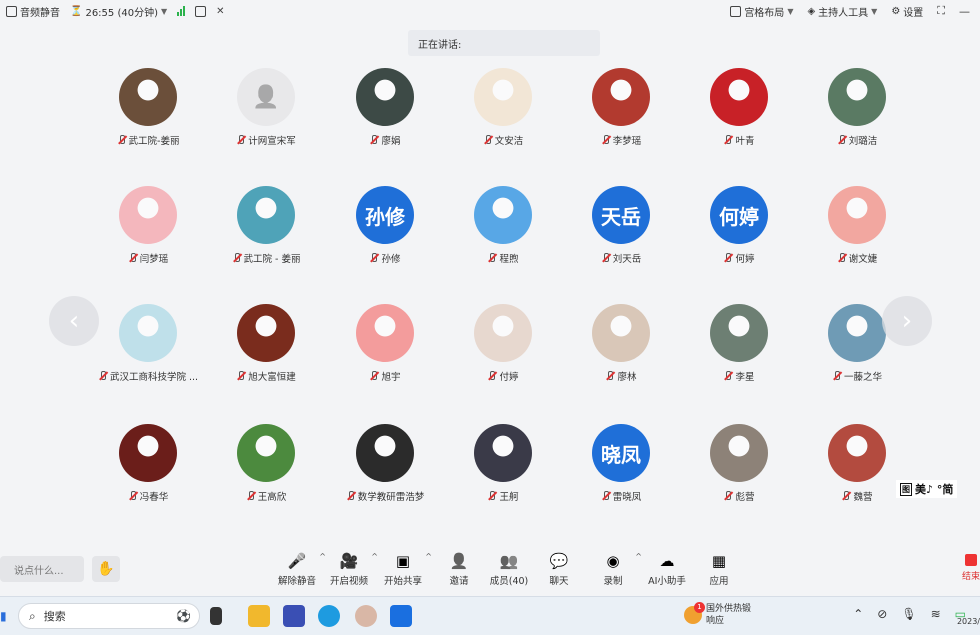  Describe the element at coordinates (76, 11) in the screenshot. I see `timer-icon: ⏳` at that location.